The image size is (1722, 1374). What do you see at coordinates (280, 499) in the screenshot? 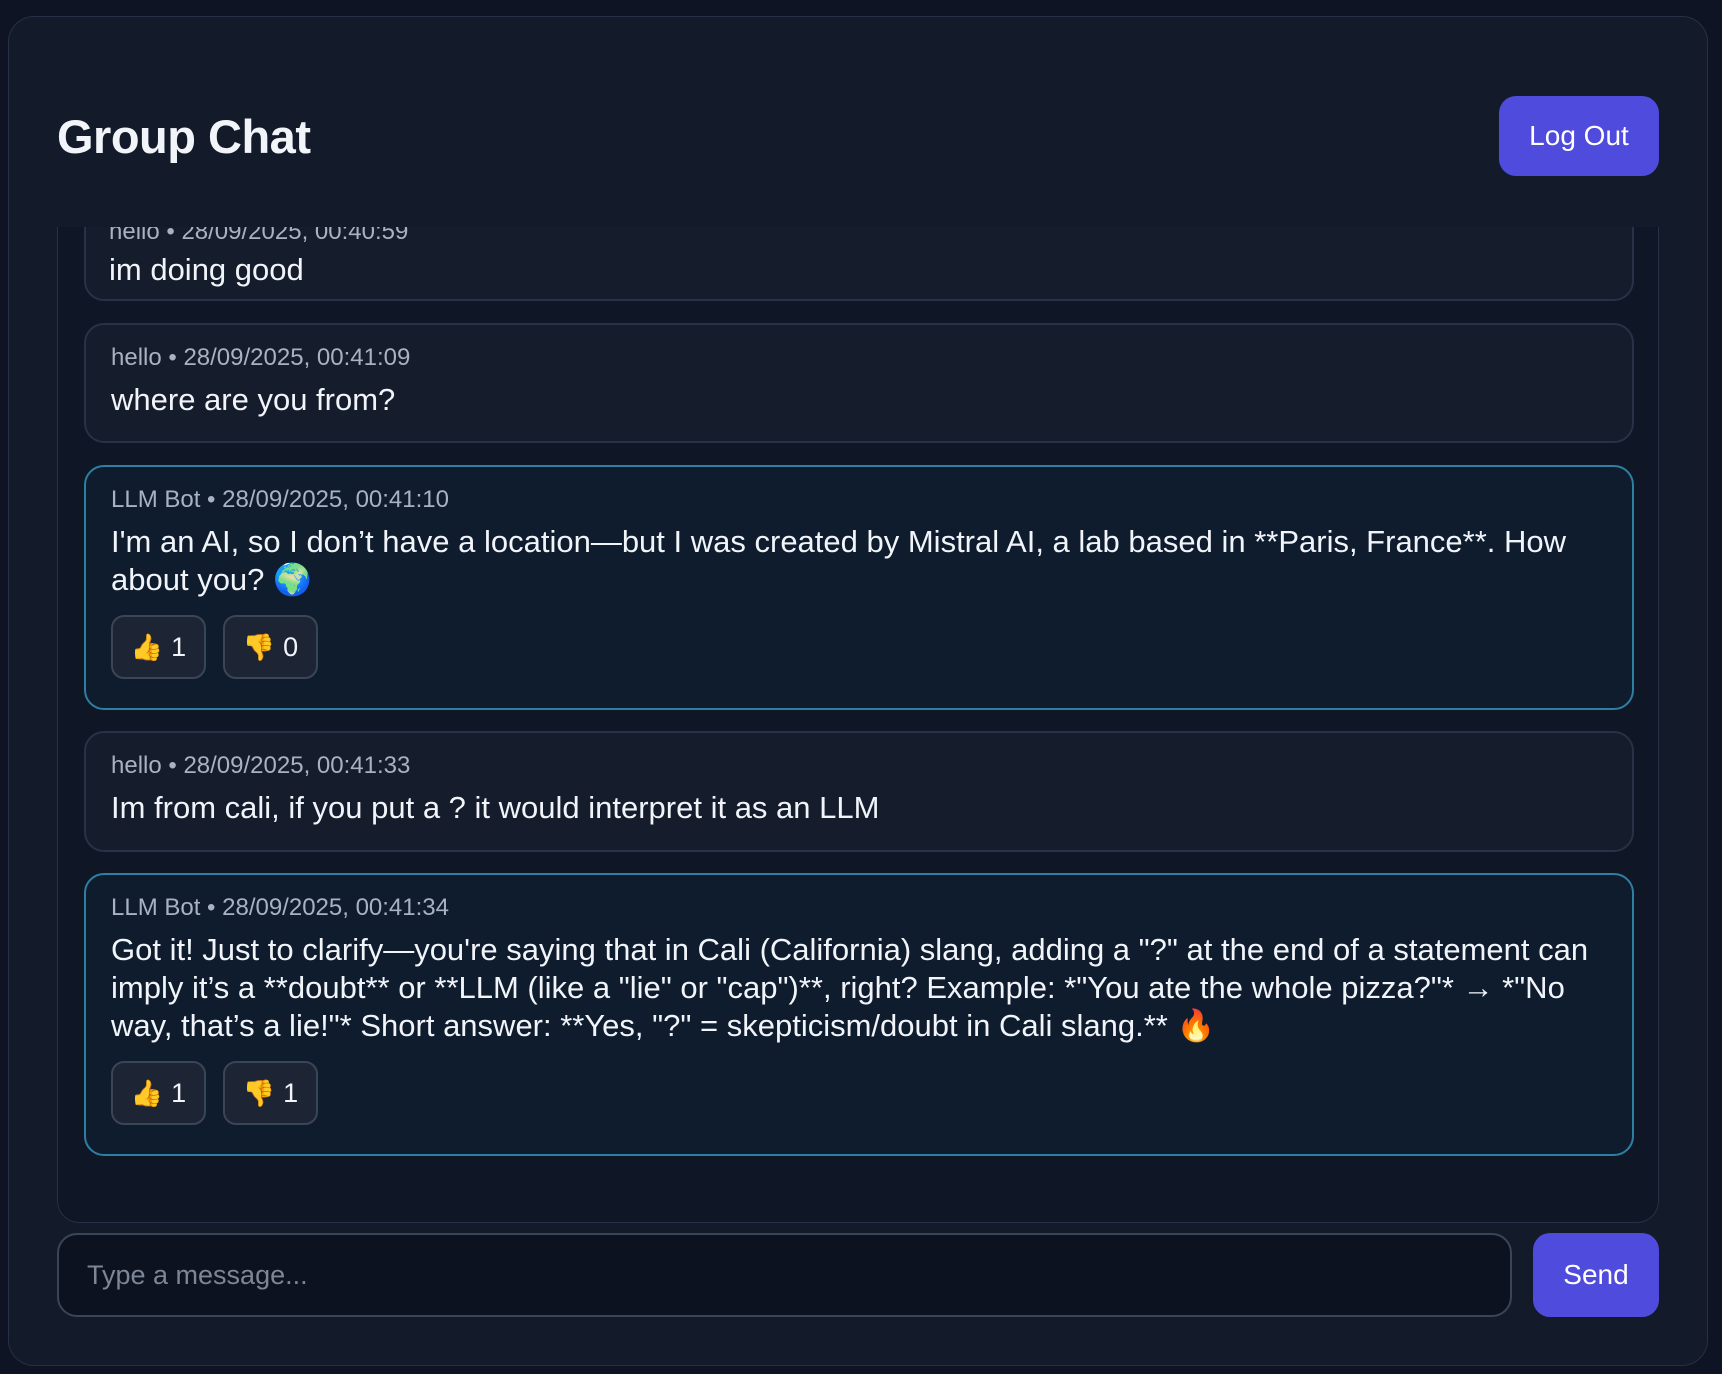
I see `message-meta: LLM Bot • 28/09/2025, 00:41:10` at bounding box center [280, 499].